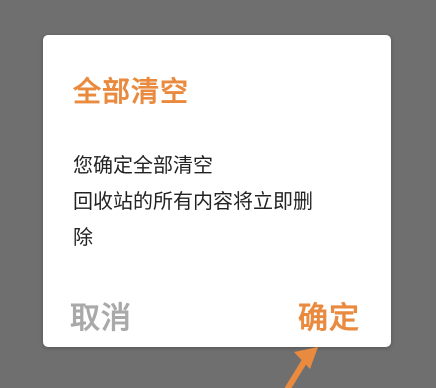  I want to click on dialog-title: 全部清空, so click(131, 91).